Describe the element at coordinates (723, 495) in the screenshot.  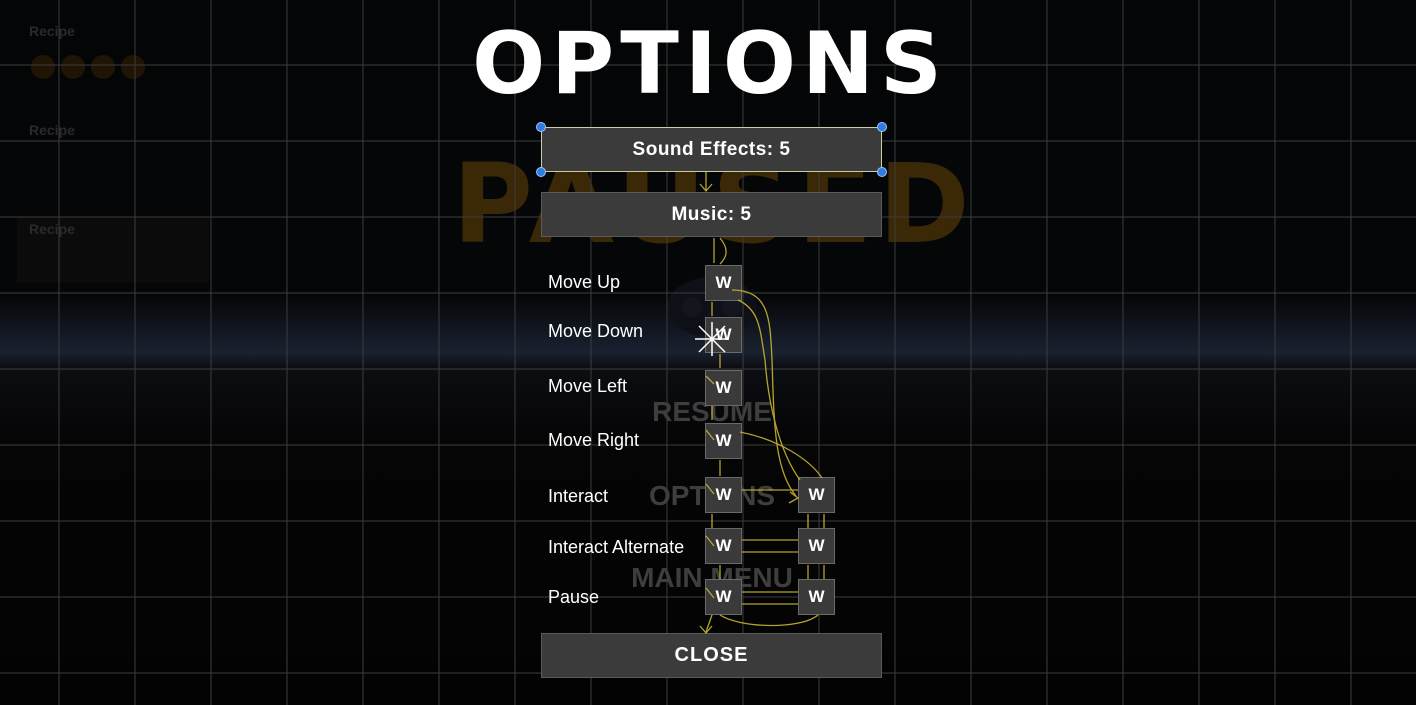
I see `interact-key-button: W` at that location.